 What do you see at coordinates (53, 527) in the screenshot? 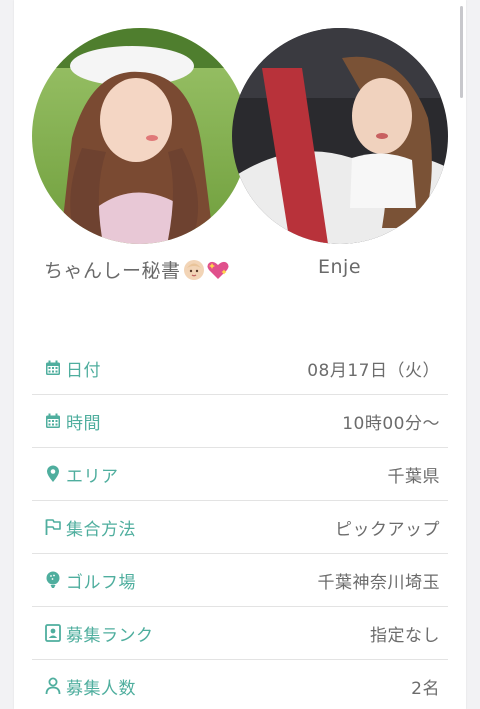
I see `flag-icon` at bounding box center [53, 527].